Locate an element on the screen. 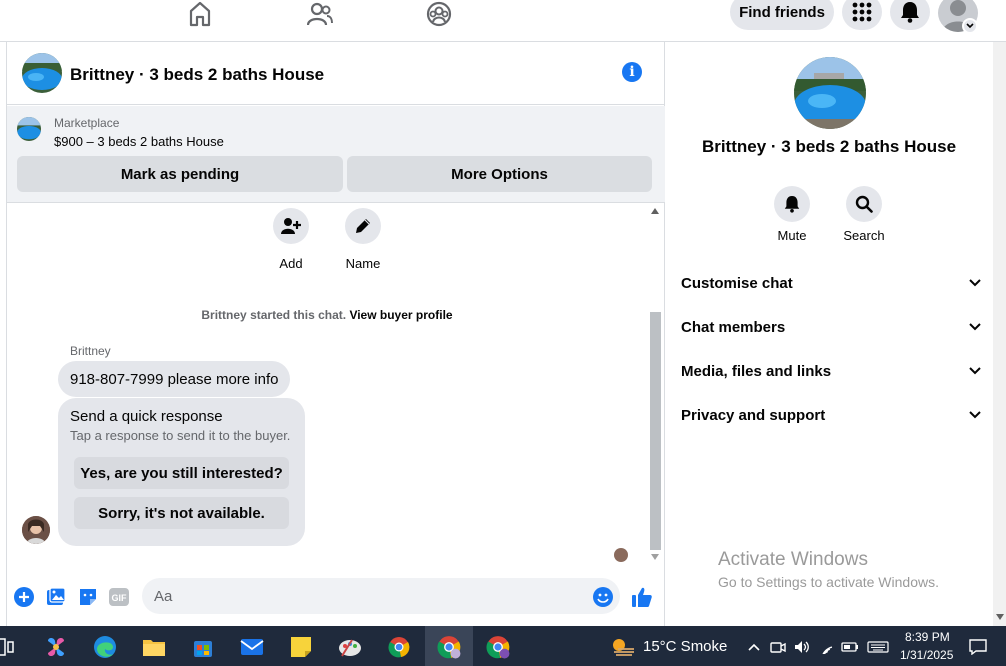 The height and width of the screenshot is (666, 1006). seen-receipt-avatar is located at coordinates (621, 555).